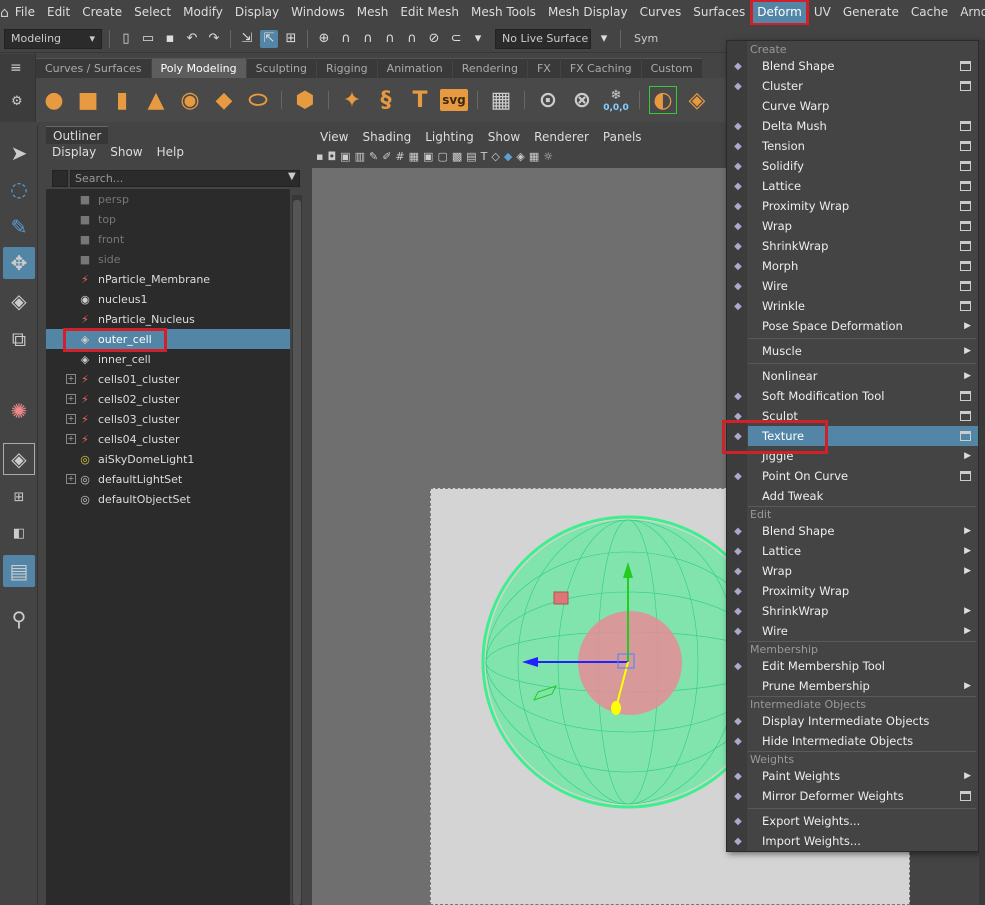 This screenshot has height=905, width=985. What do you see at coordinates (60, 178) in the screenshot?
I see `filter-icon` at bounding box center [60, 178].